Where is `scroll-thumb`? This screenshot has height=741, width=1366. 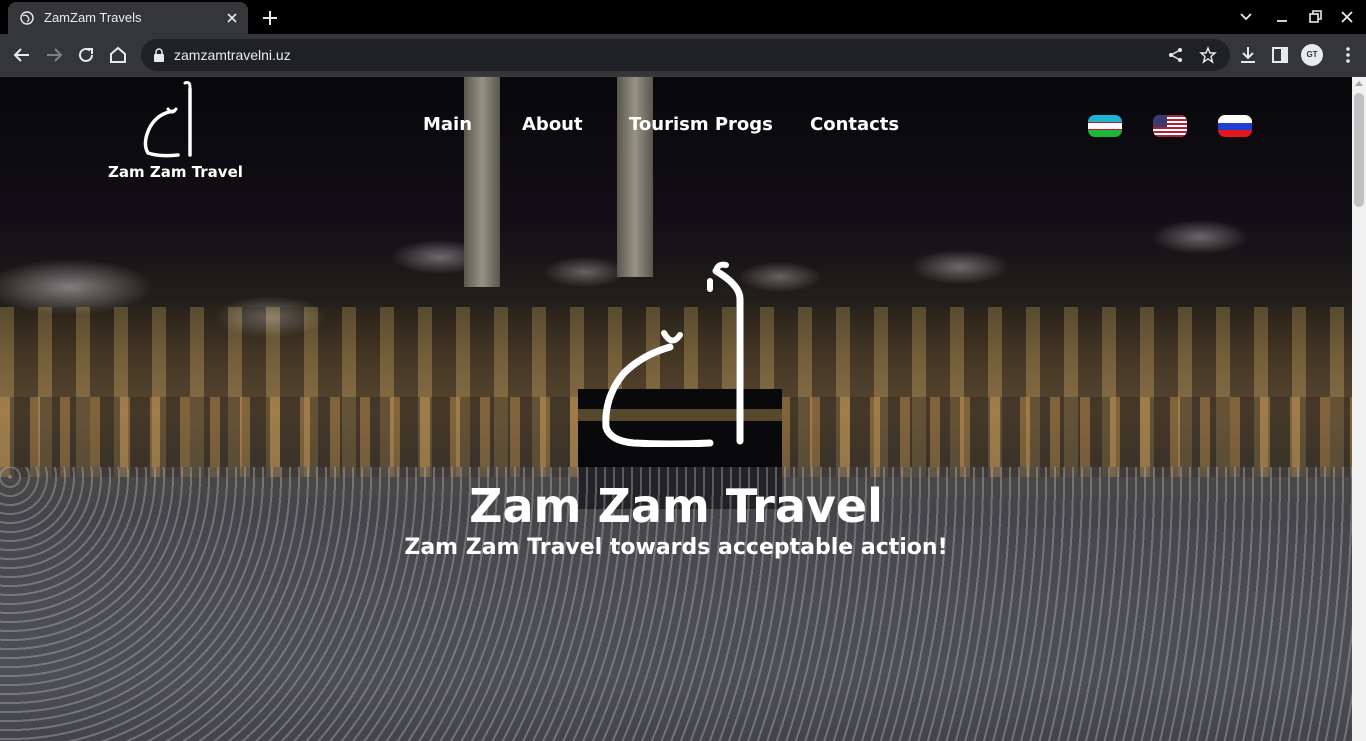 scroll-thumb is located at coordinates (1359, 150).